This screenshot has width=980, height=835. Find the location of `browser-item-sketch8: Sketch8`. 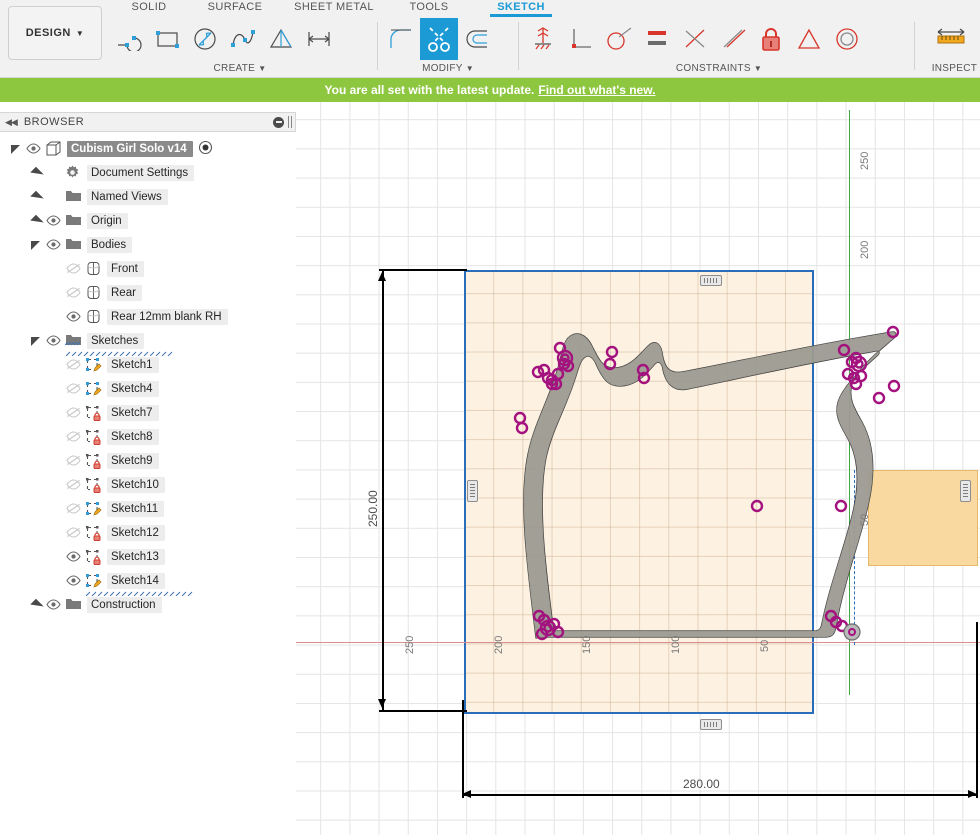

browser-item-sketch8: Sketch8 is located at coordinates (148, 437).